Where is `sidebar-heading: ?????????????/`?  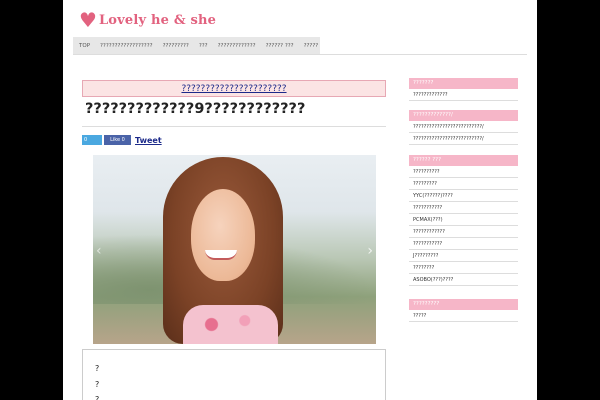
sidebar-heading: ?????????????/ is located at coordinates (463, 115).